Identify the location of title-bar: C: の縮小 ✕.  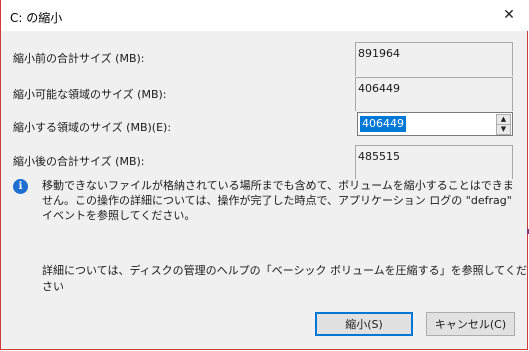
(264, 15).